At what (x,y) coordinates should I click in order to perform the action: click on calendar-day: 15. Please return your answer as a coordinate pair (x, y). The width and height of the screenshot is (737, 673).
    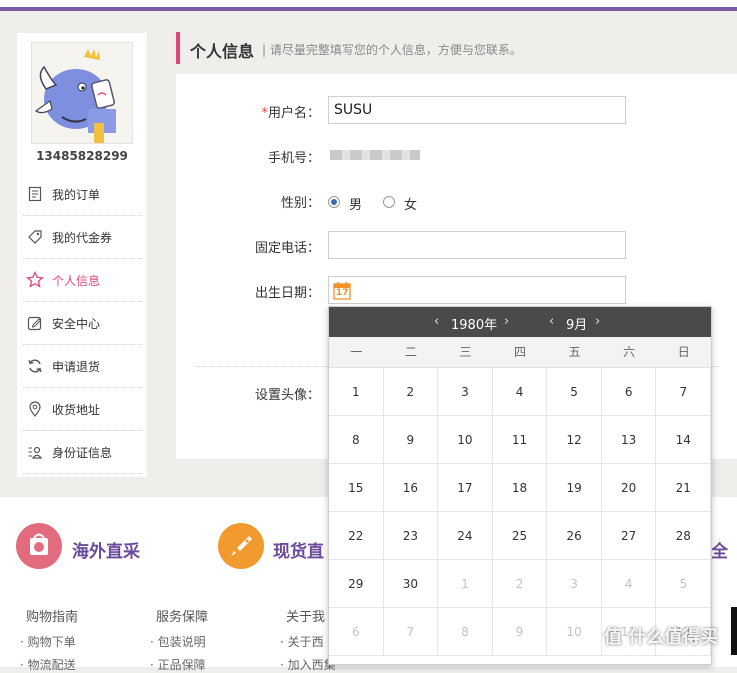
    Looking at the image, I should click on (356, 488).